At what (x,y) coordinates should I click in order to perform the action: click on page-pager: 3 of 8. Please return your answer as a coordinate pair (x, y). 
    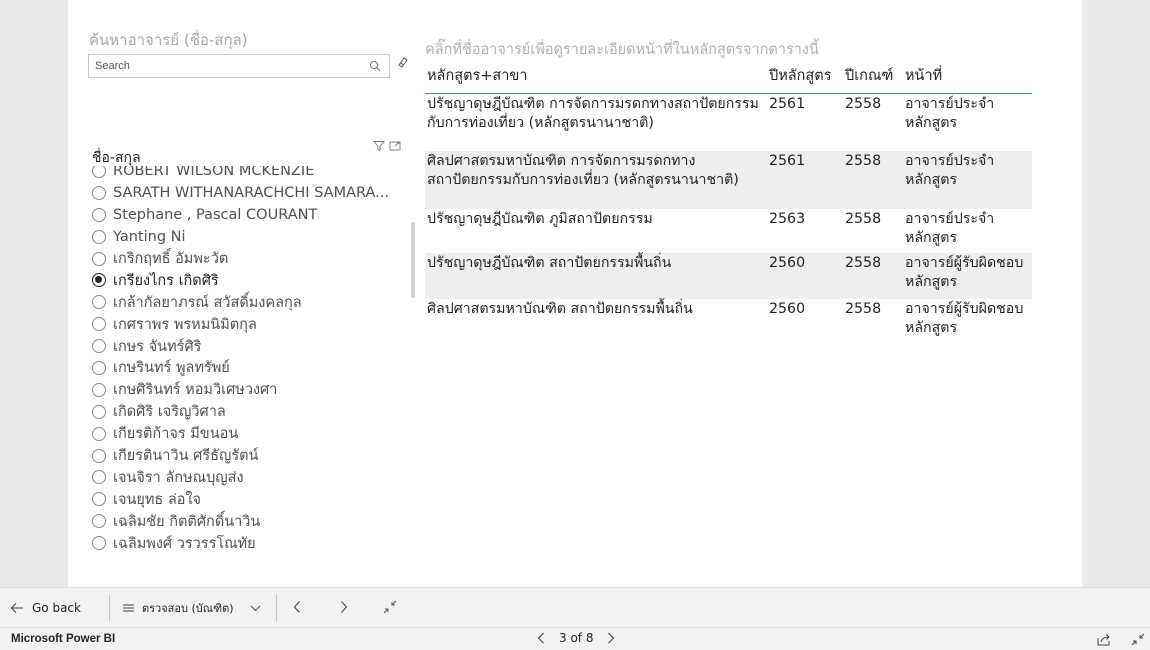
    Looking at the image, I should click on (576, 638).